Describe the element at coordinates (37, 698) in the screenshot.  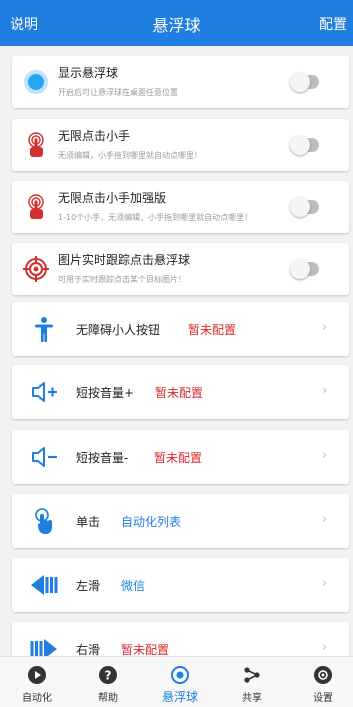
I see `tab-label: 自动化` at that location.